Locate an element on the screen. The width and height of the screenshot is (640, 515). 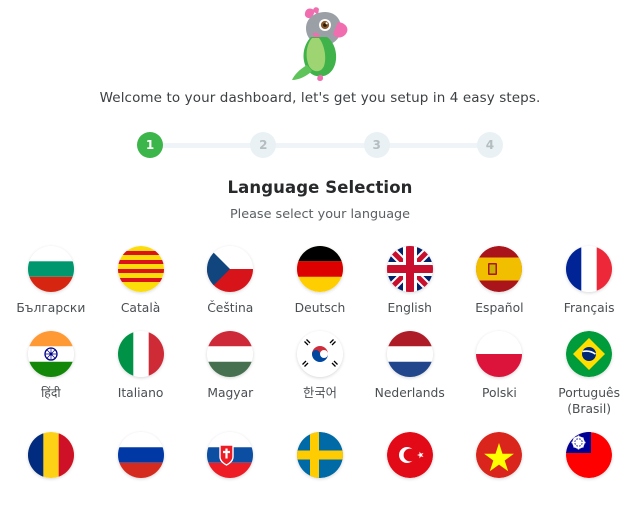
language-option-polish: Polski is located at coordinates (500, 374).